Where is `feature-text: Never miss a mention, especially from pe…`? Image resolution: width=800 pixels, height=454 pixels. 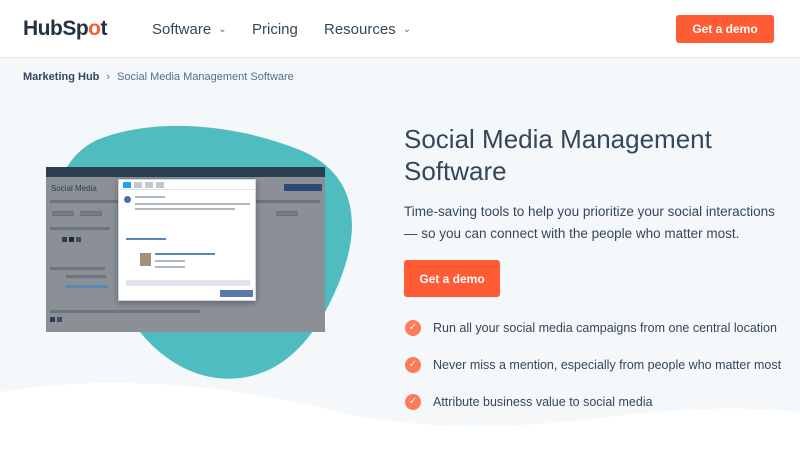
feature-text: Never miss a mention, especially from pe… is located at coordinates (607, 365).